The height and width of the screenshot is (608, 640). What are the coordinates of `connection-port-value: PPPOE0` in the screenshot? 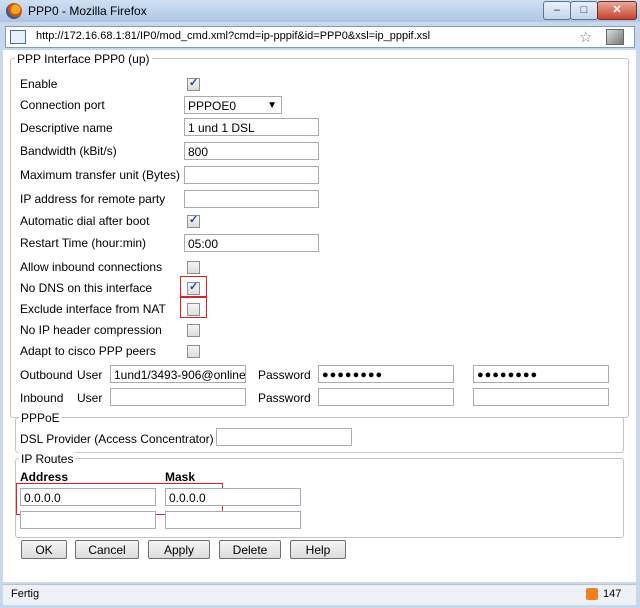 It's located at (212, 106).